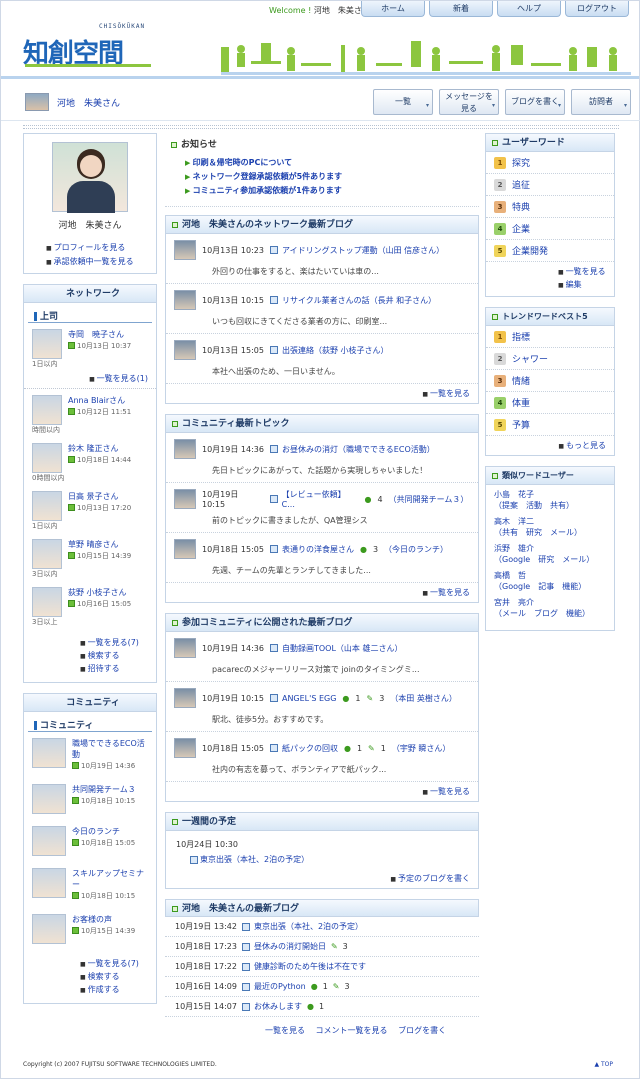 This screenshot has height=1079, width=640. I want to click on similar-user: 宮井 亮介 （メール ブログ 機能）, so click(550, 608).